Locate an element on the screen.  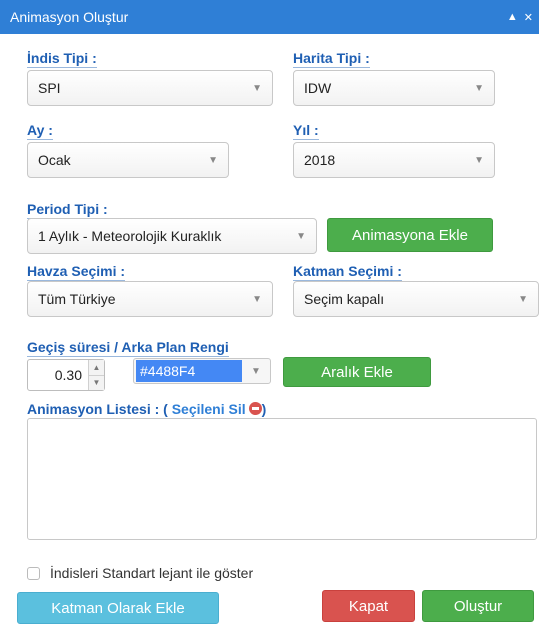
animation-list-title: Animasyon Listesi : ( Seçileni Sil) is located at coordinates (146, 409).